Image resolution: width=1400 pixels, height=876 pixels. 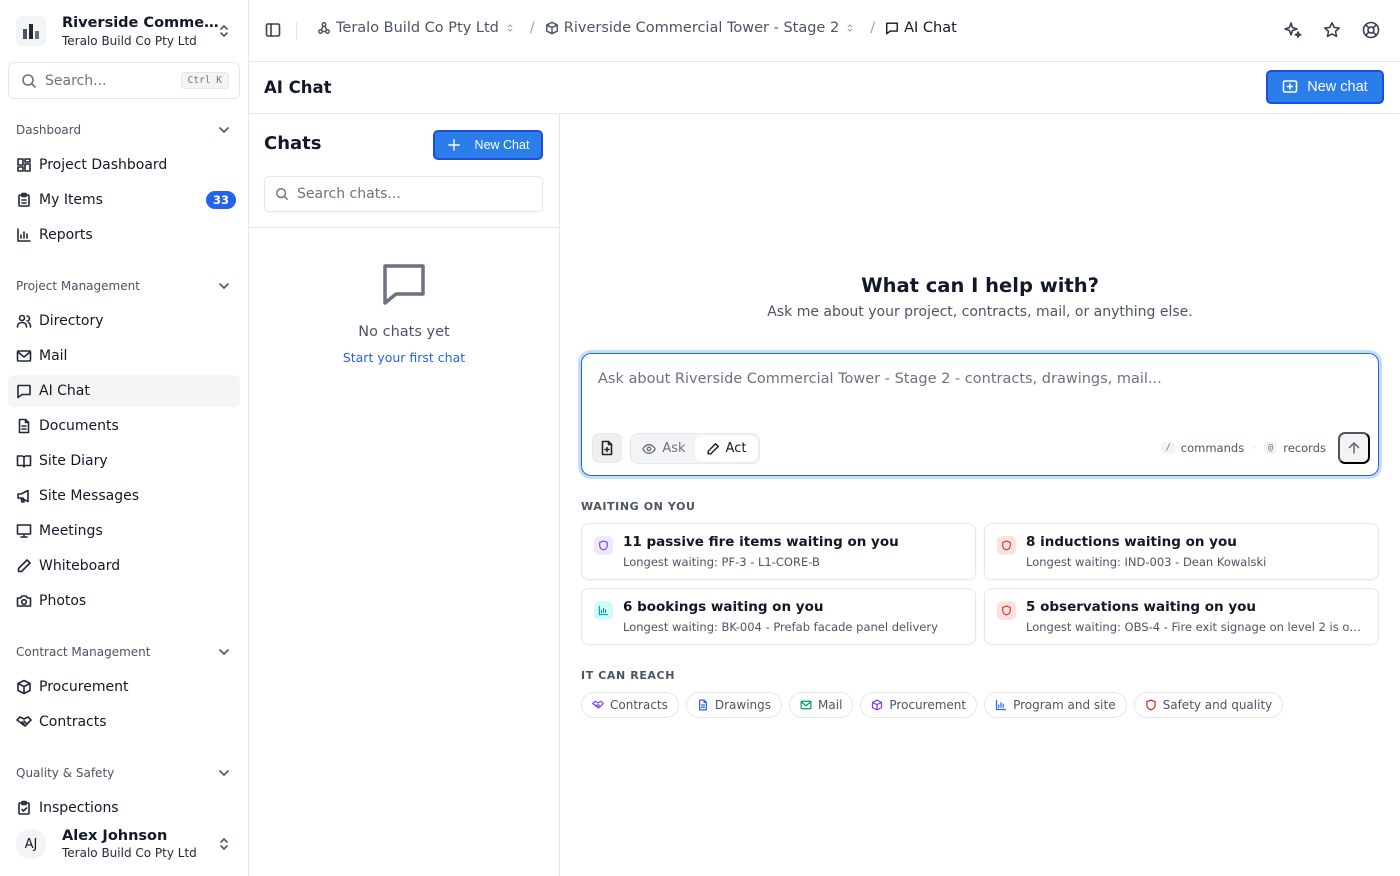 I want to click on breadcrumb-project: Riverside Commercial Tower - Stage 2, so click(x=702, y=28).